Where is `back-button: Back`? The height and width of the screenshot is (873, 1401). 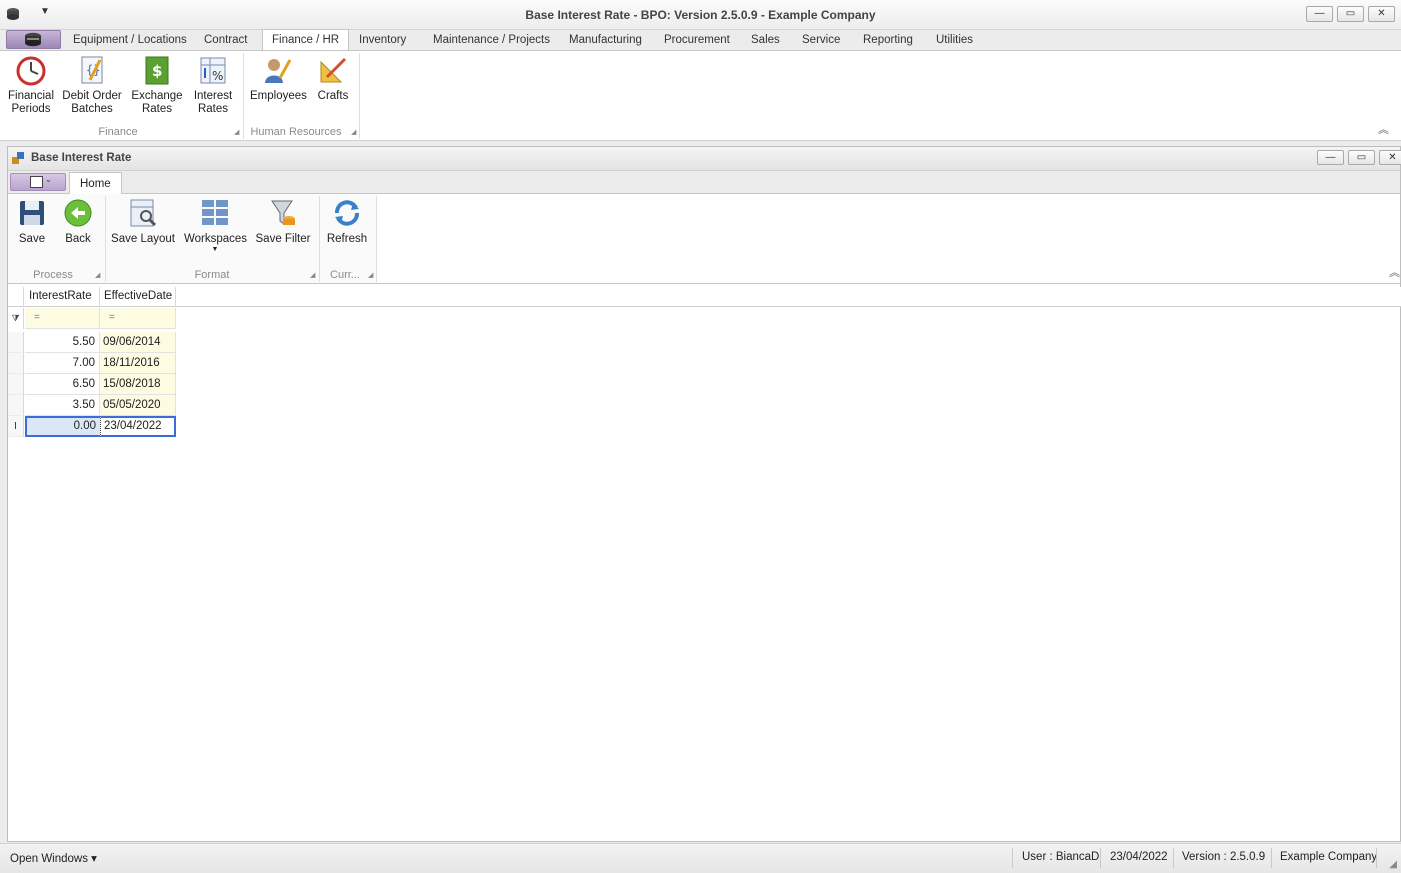 back-button: Back is located at coordinates (78, 221).